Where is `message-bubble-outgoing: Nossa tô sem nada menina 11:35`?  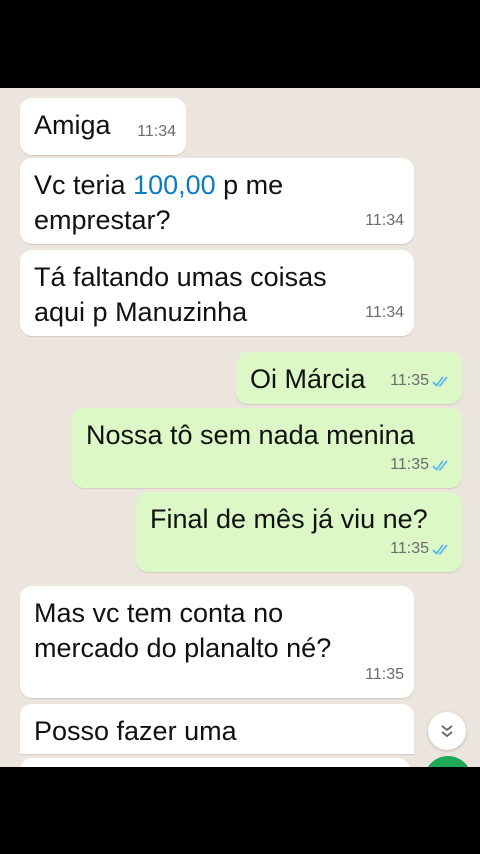 message-bubble-outgoing: Nossa tô sem nada menina 11:35 is located at coordinates (267, 448).